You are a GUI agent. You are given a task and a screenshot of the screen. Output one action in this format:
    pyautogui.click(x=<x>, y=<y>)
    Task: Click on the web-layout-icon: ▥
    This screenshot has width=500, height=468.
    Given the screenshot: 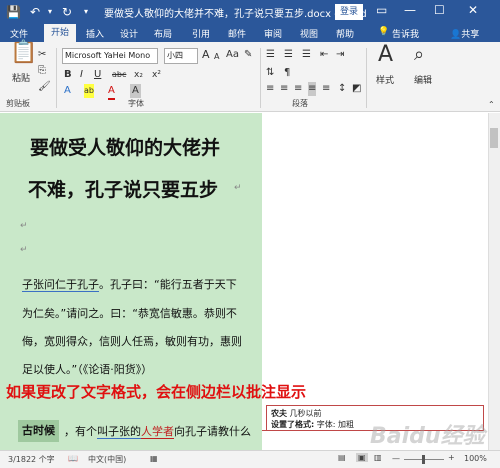 What is the action you would take?
    pyautogui.click(x=378, y=457)
    